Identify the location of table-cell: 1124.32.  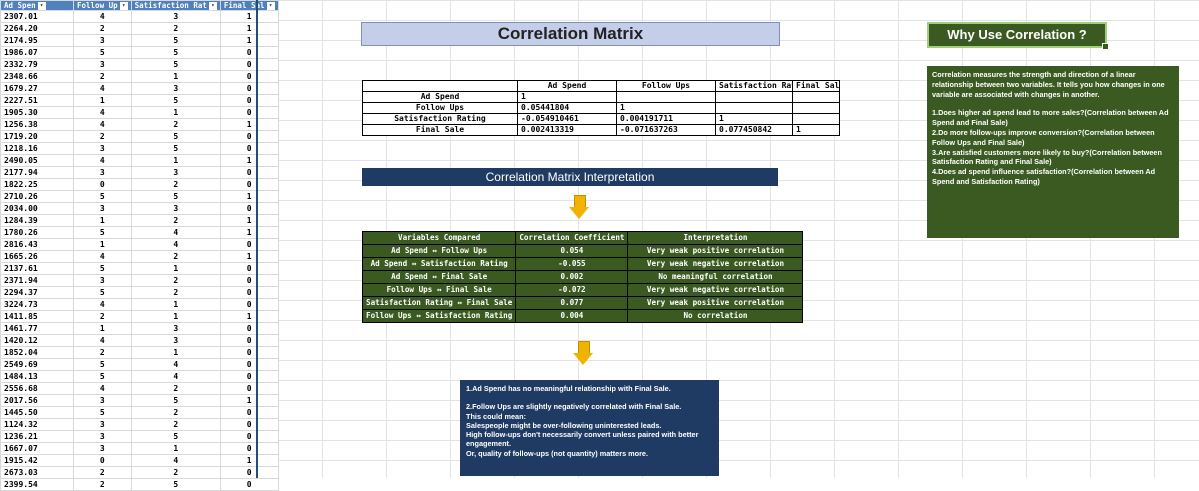
(37, 424).